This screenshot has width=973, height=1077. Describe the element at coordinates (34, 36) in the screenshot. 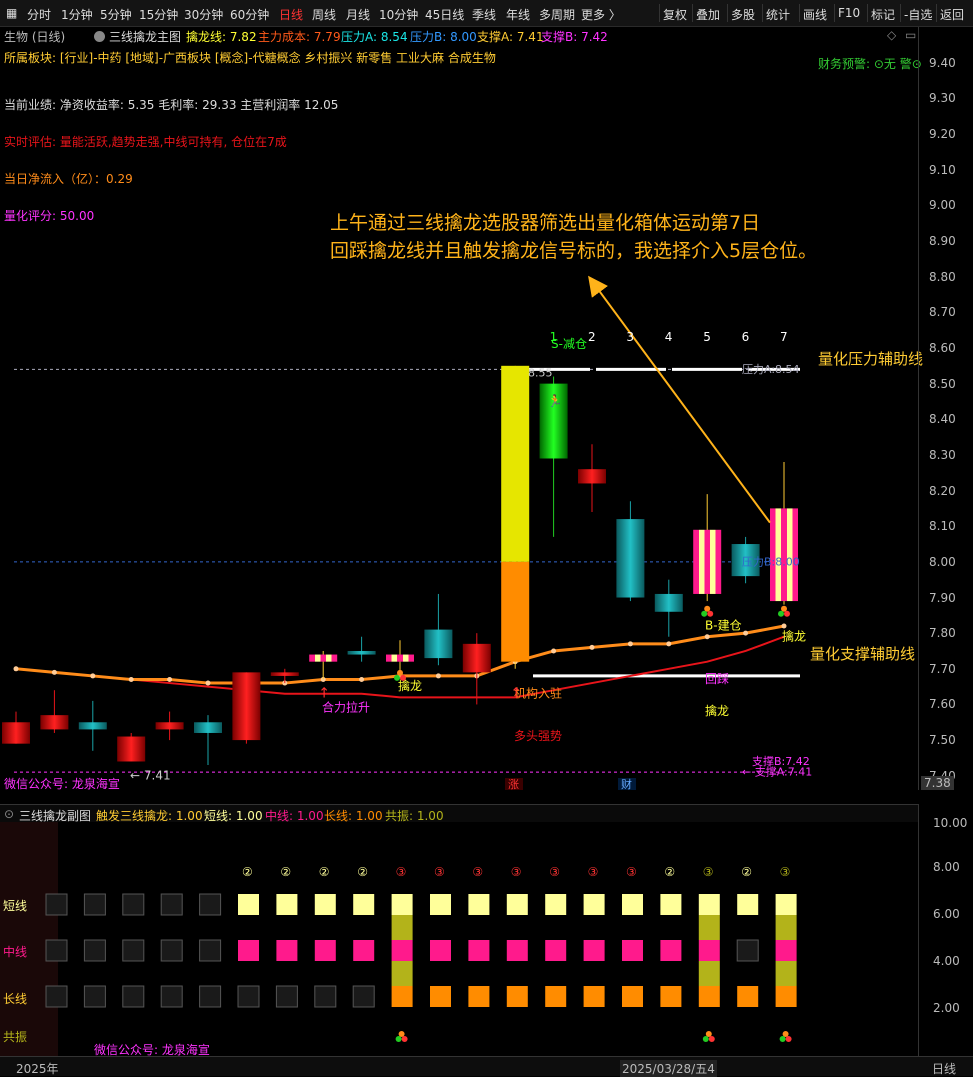

I see `stock-name: 生物 (日线)` at that location.